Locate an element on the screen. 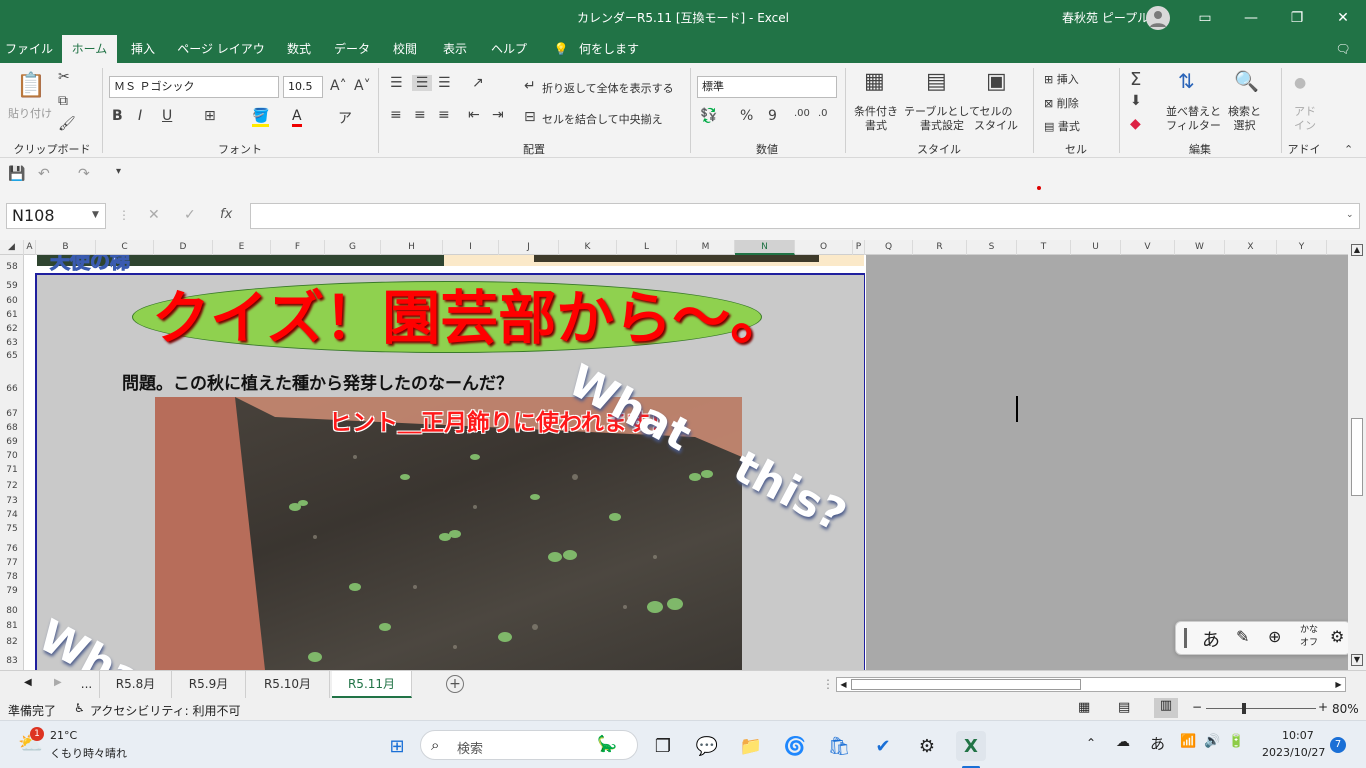 The image size is (1366, 768). clock-time: 10:07 is located at coordinates (1298, 735).